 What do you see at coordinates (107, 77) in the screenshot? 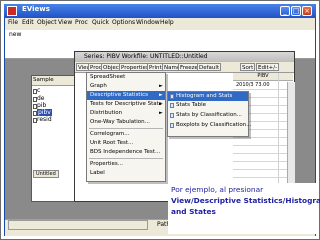
I see `menu-item-spreadsheet: SpreadSheet` at bounding box center [107, 77].